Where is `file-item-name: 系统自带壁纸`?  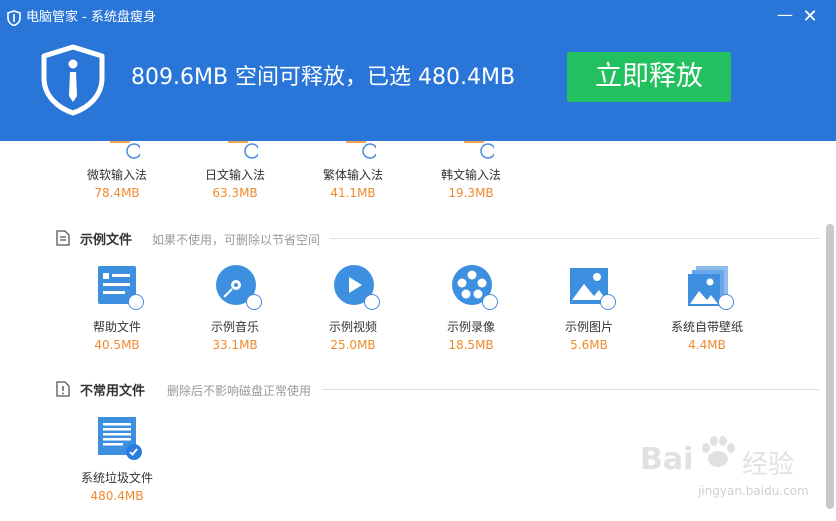 file-item-name: 系统自带壁纸 is located at coordinates (706, 327).